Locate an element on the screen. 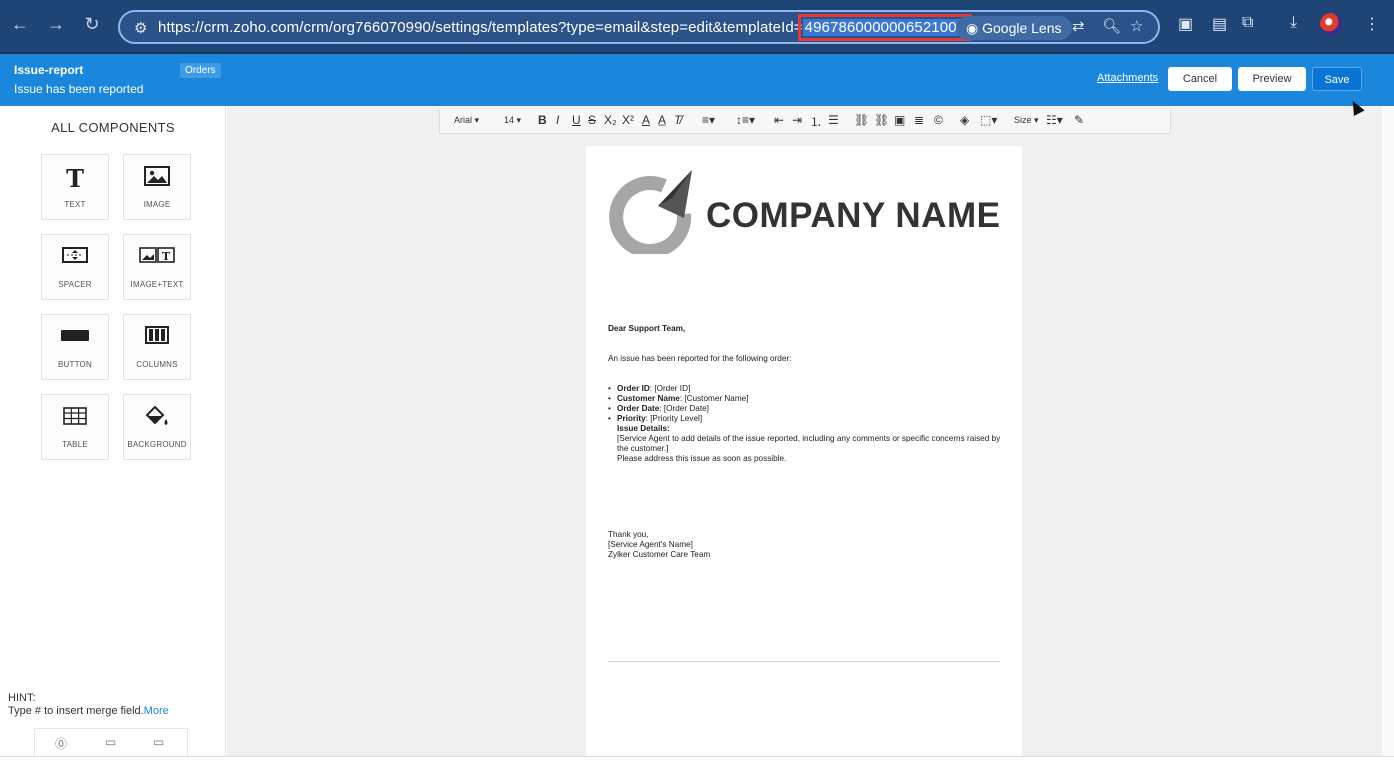 The height and width of the screenshot is (770, 1394). agent-name: [Service Agent's Name] is located at coordinates (650, 544).